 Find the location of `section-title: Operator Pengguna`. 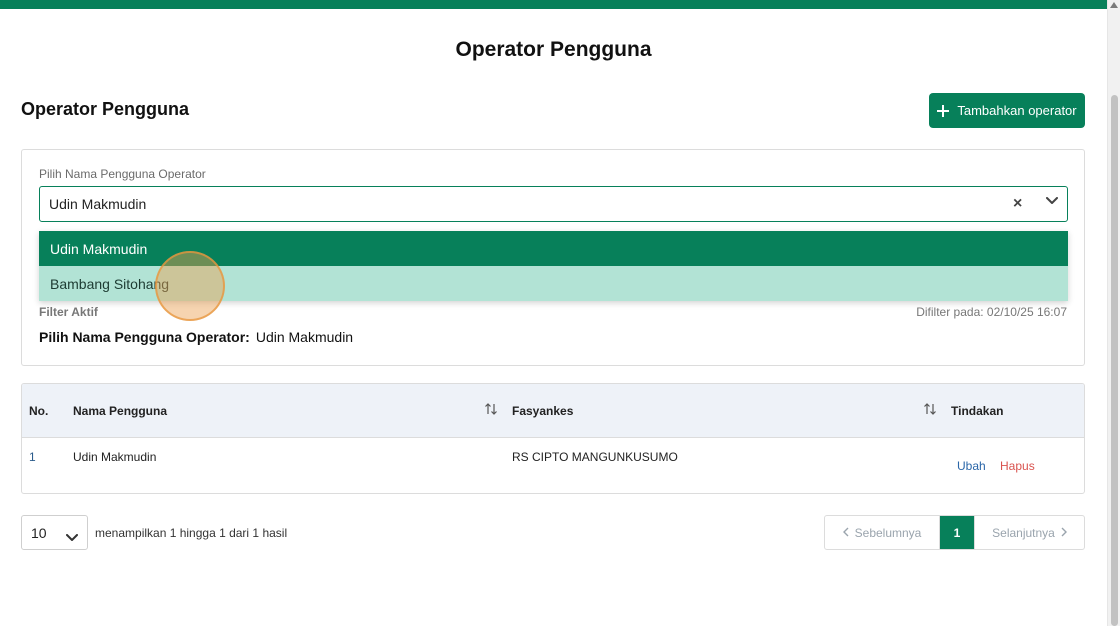

section-title: Operator Pengguna is located at coordinates (105, 109).